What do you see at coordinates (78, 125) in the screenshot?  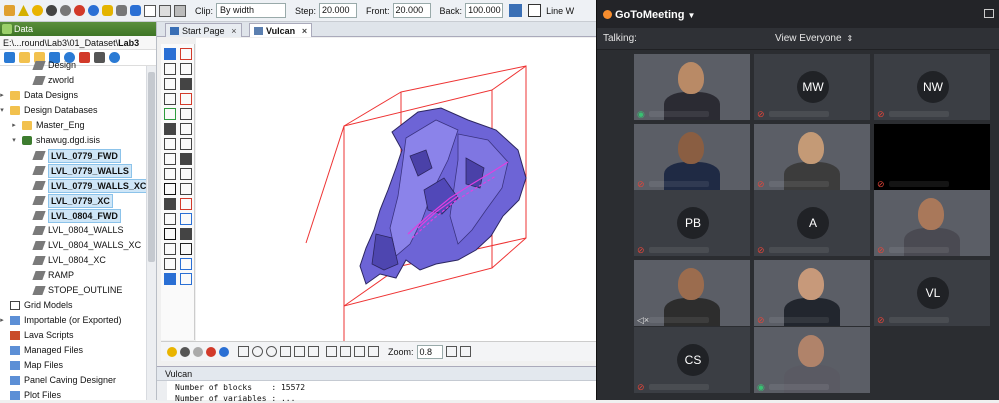 I see `tree-item: ▸ Master_Eng` at bounding box center [78, 125].